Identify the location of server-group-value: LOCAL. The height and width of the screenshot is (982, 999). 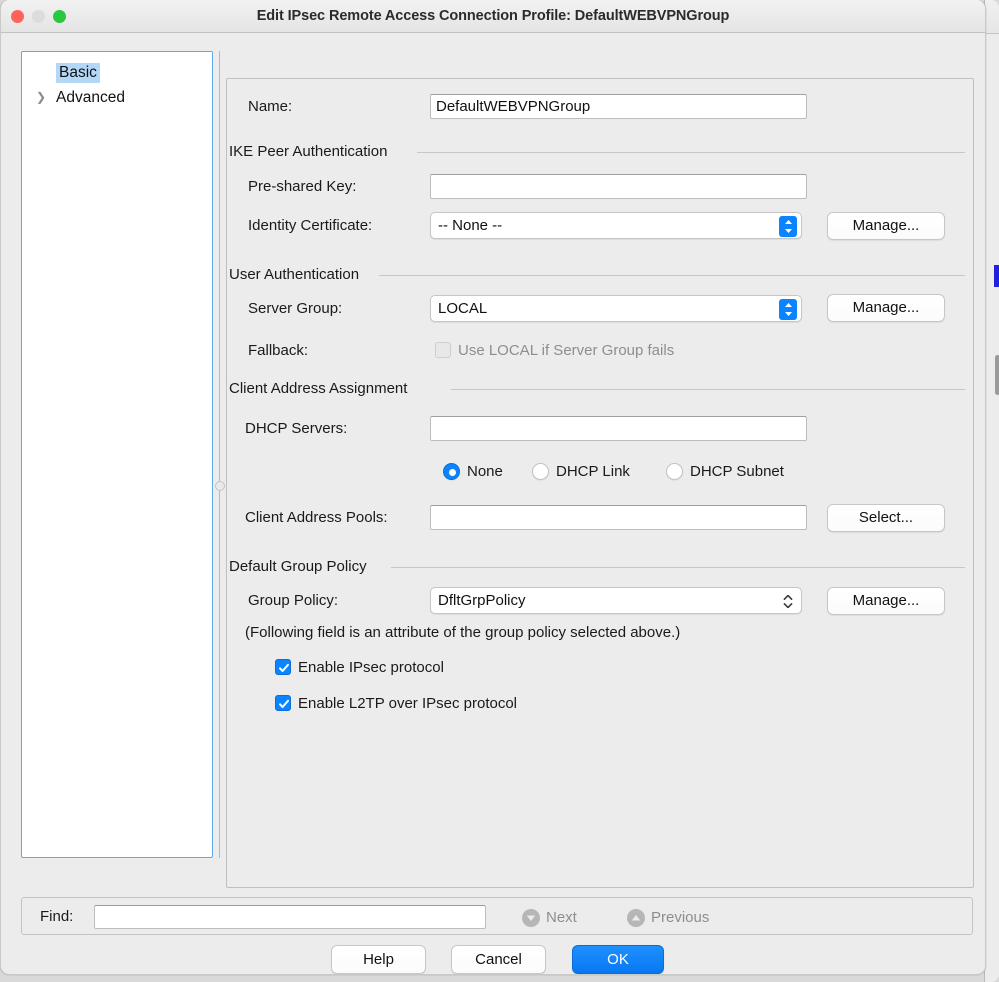
(463, 308).